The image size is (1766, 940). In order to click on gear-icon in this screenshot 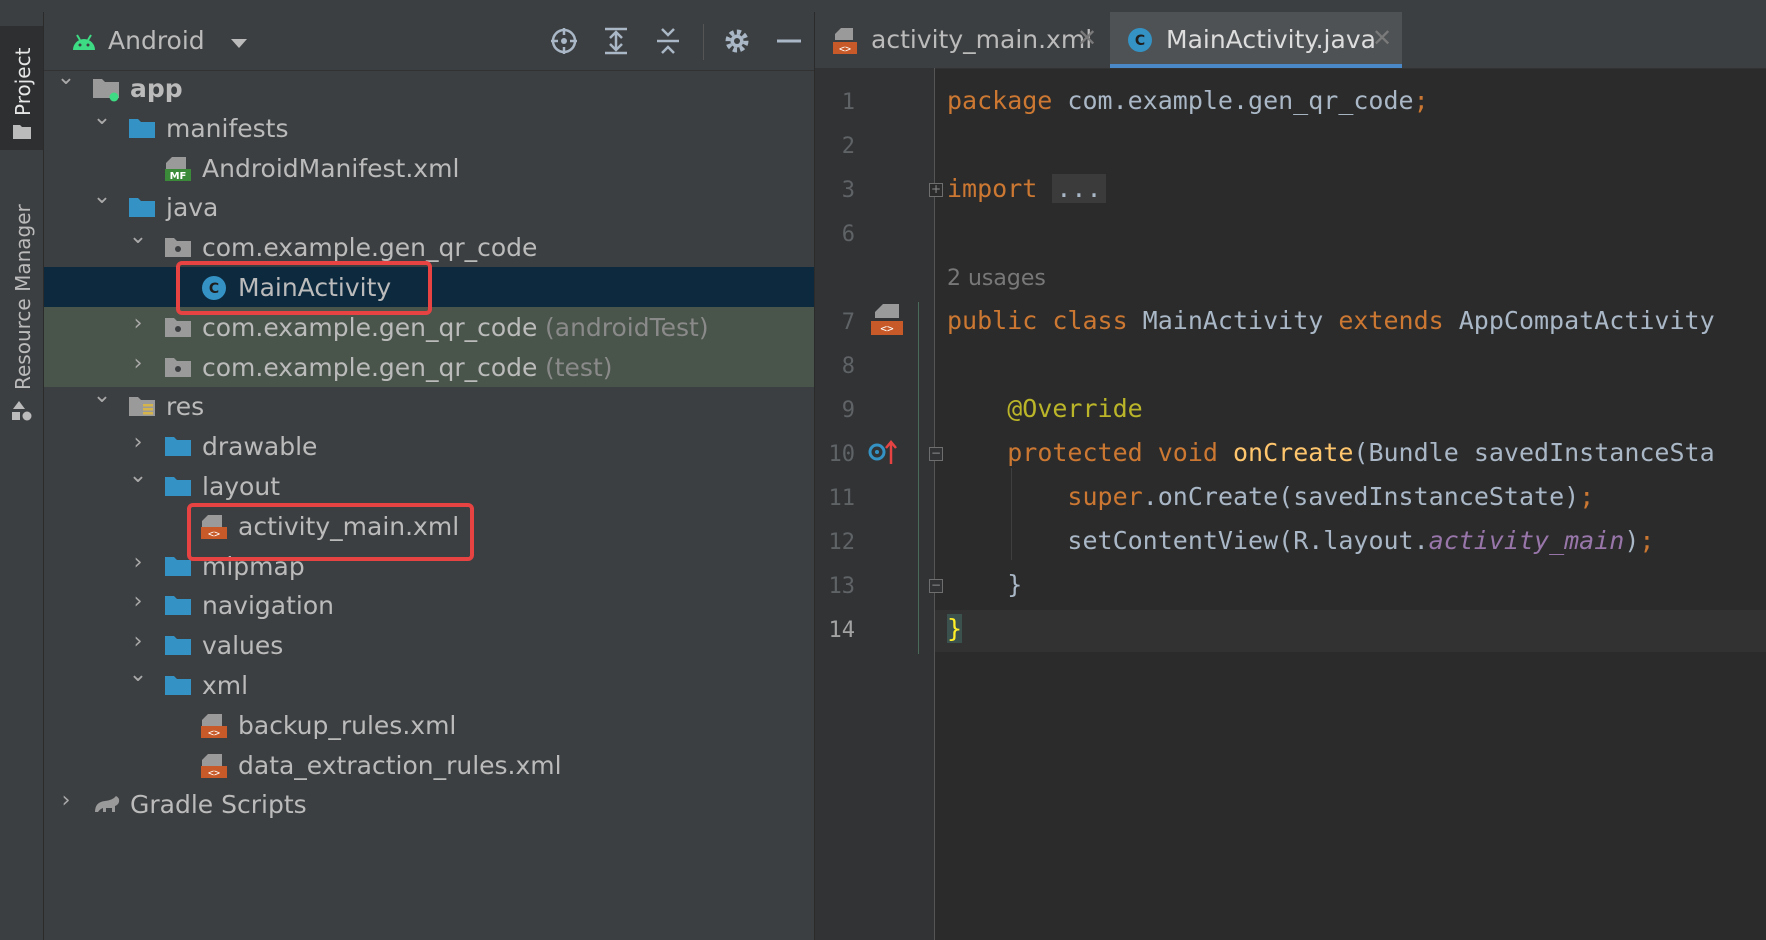, I will do `click(737, 41)`.